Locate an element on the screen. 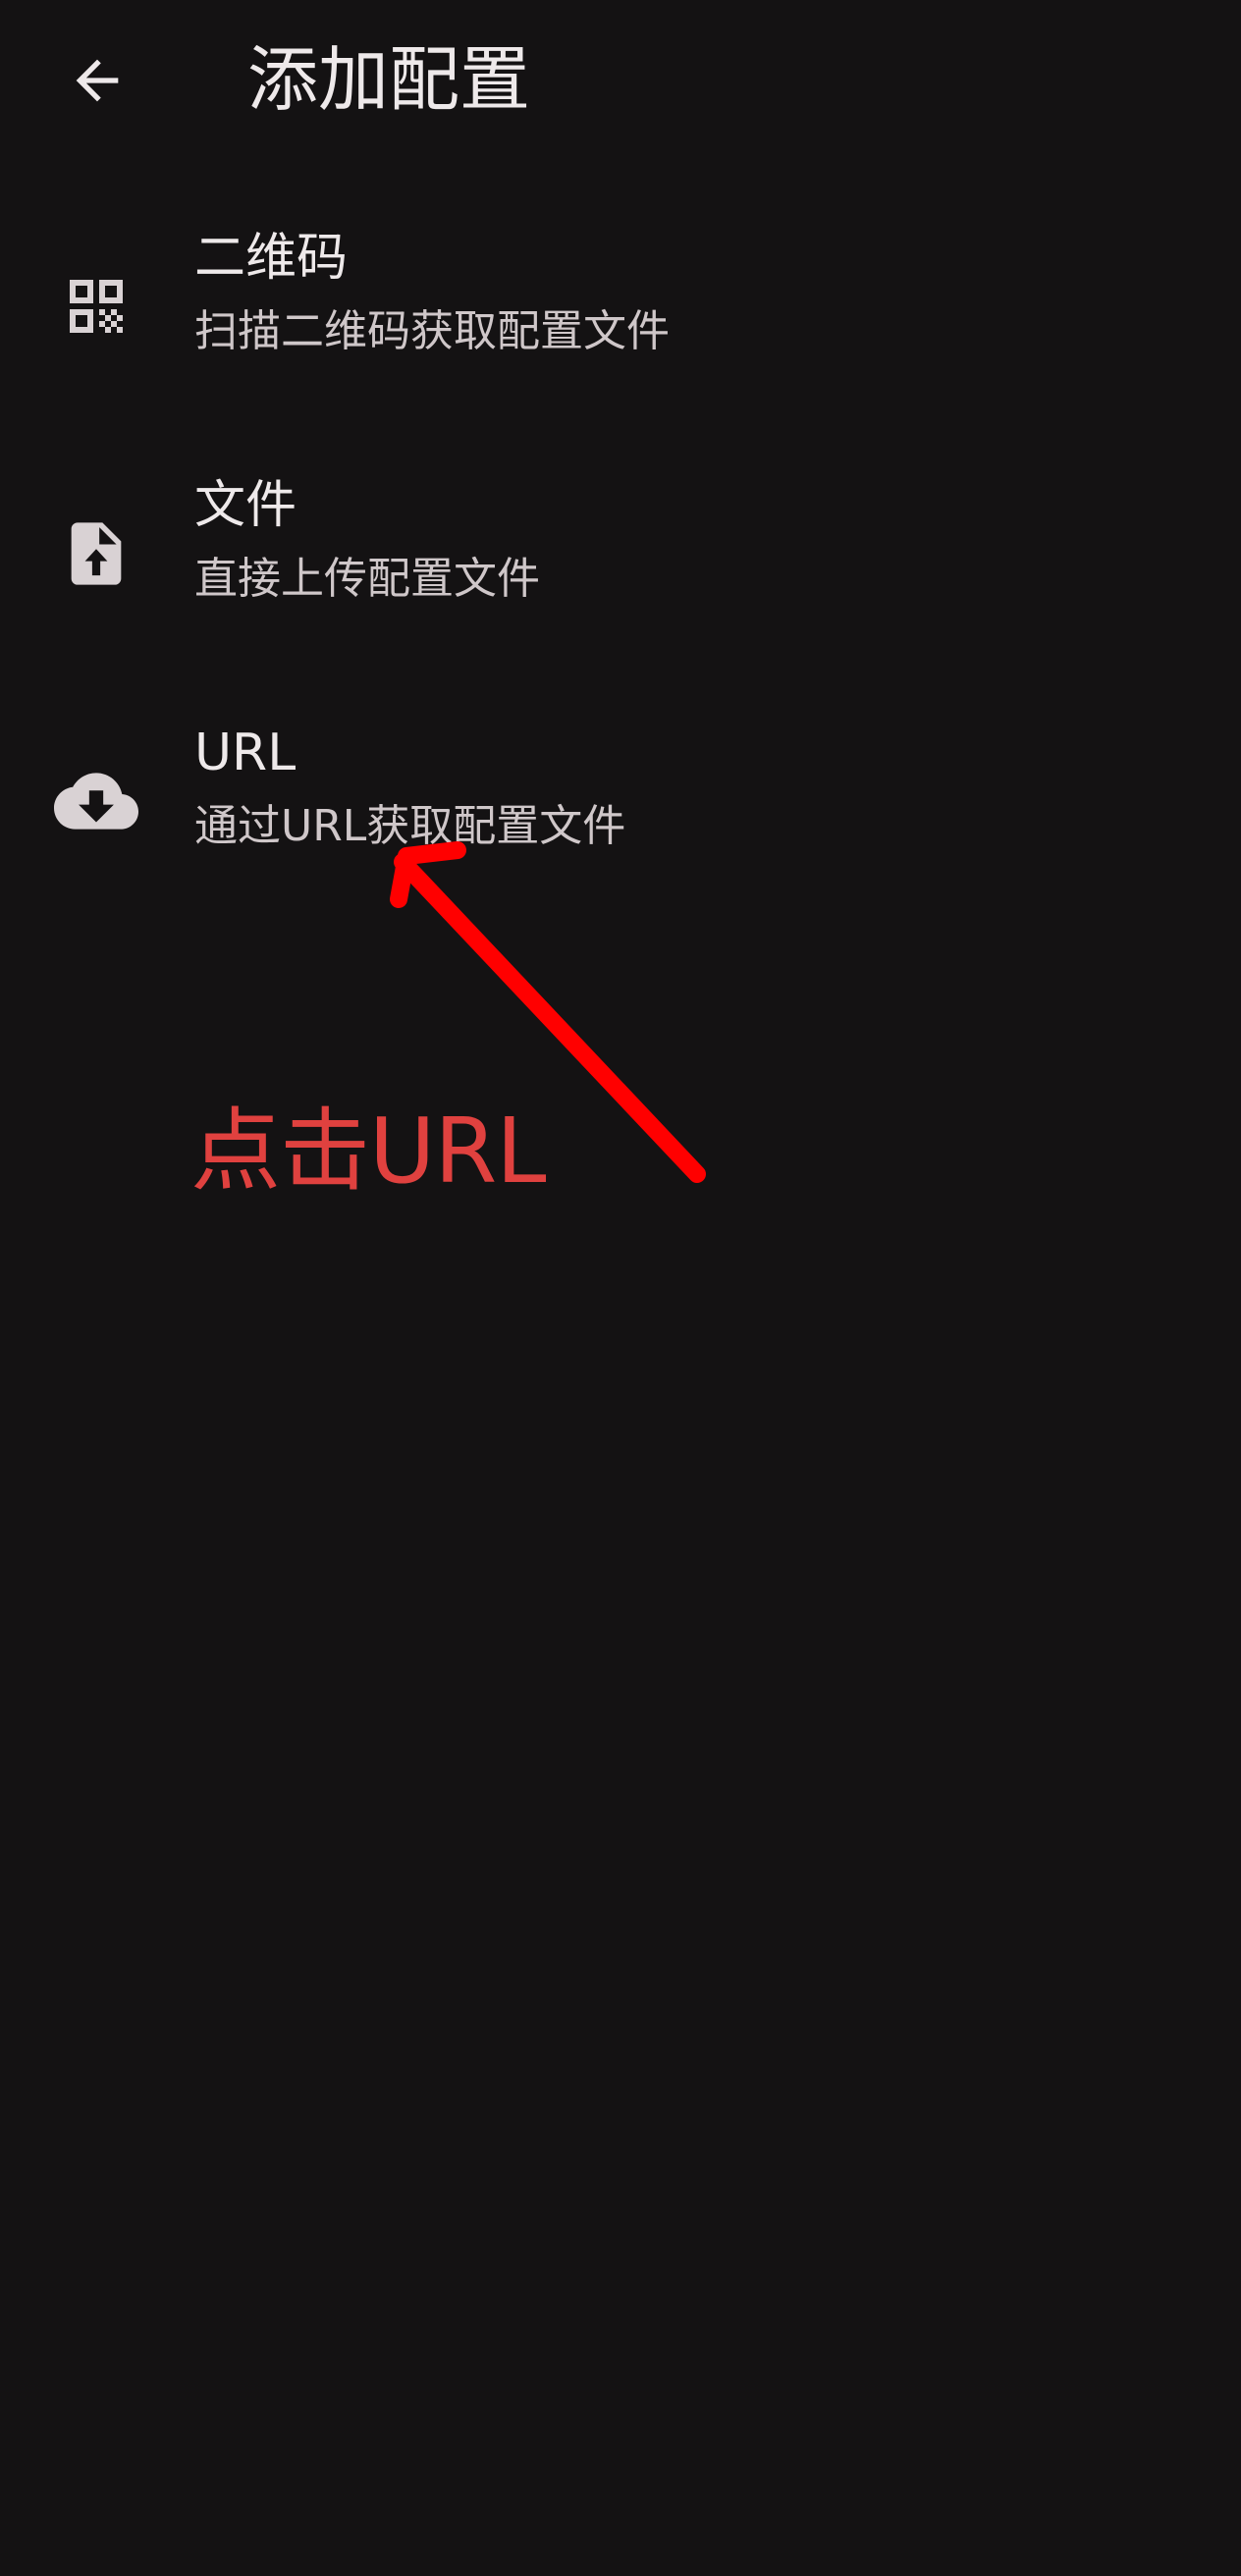  file-upload-icon is located at coordinates (96, 554).